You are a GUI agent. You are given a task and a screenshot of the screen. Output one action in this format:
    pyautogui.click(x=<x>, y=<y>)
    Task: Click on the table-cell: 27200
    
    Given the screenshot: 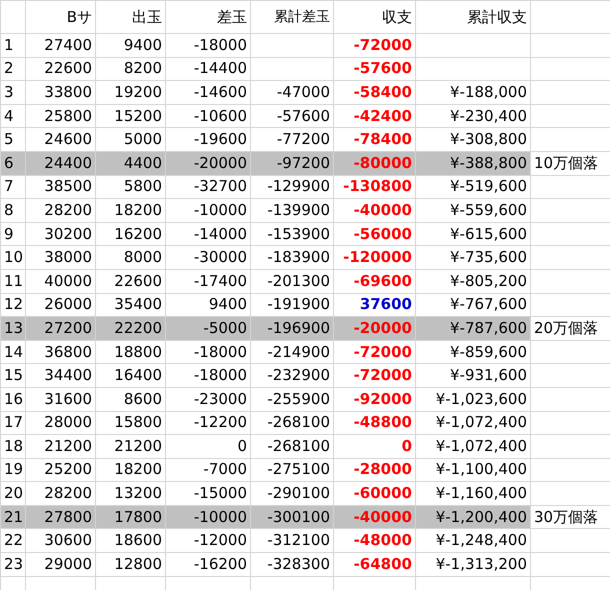 What is the action you would take?
    pyautogui.click(x=68, y=327)
    